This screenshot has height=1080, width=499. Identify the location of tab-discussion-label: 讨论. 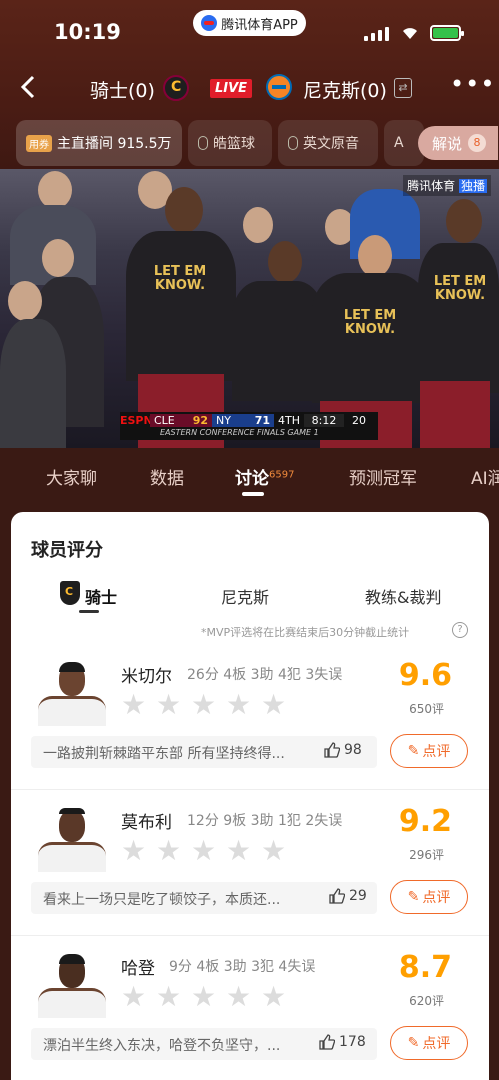
(252, 479).